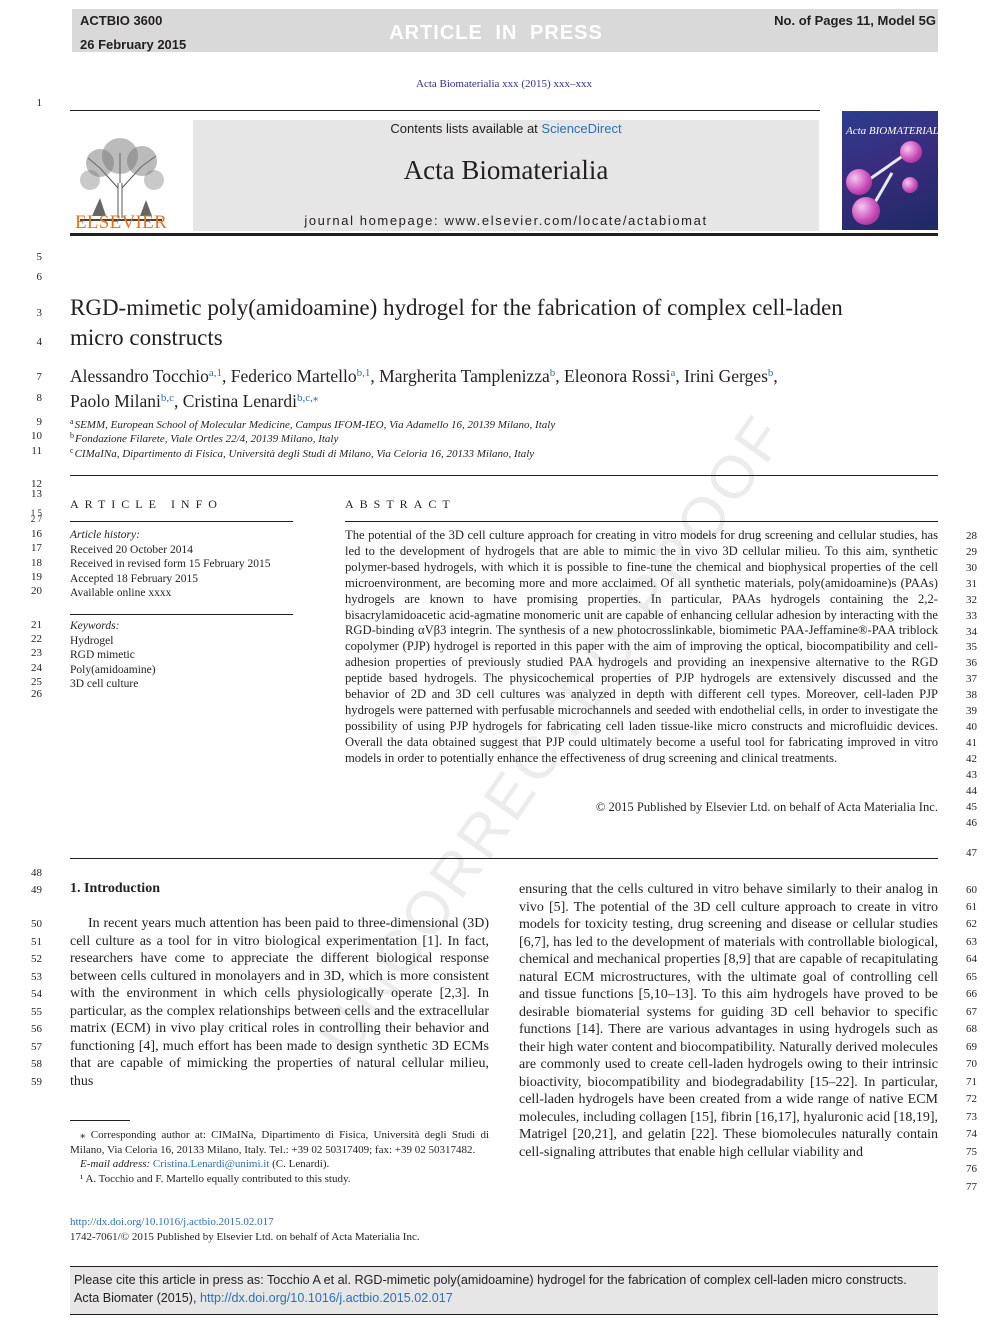  What do you see at coordinates (672, 373) in the screenshot?
I see `author-affiliation-marker: a` at bounding box center [672, 373].